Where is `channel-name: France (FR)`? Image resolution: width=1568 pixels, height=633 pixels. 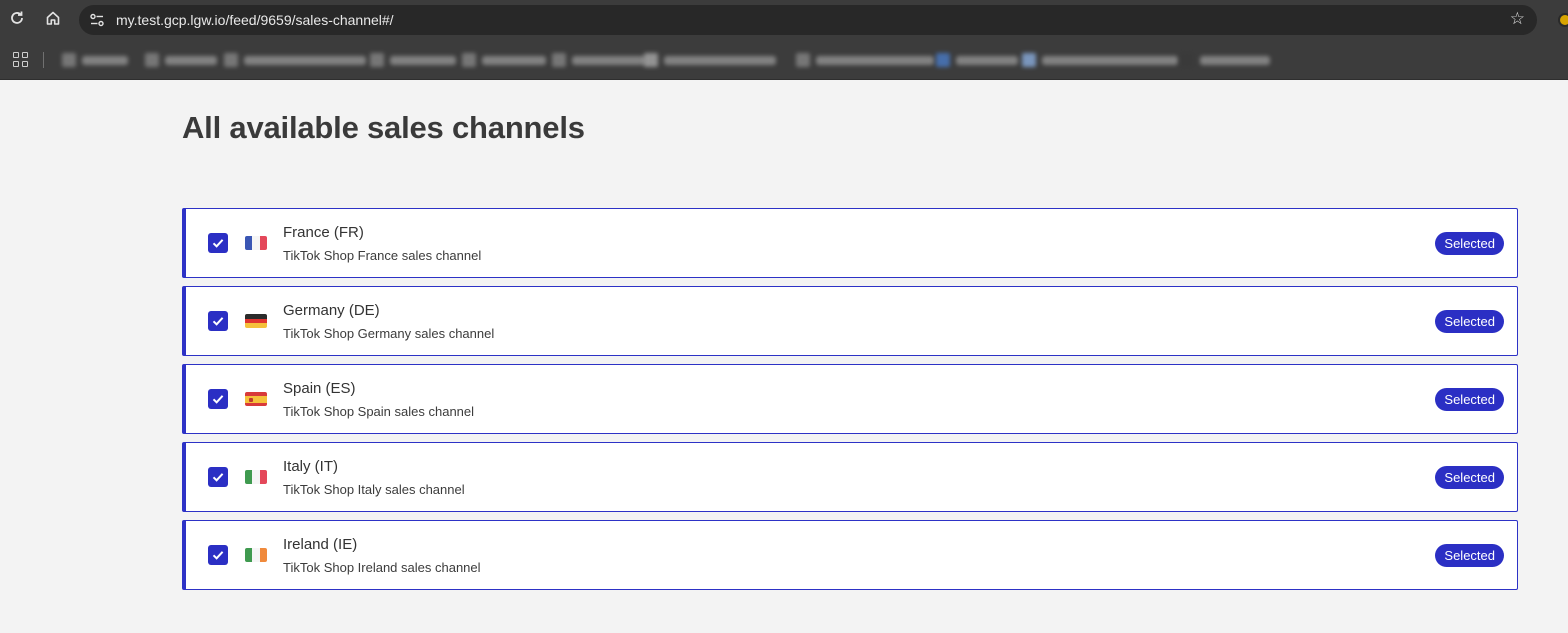
channel-name: France (FR) is located at coordinates (323, 232).